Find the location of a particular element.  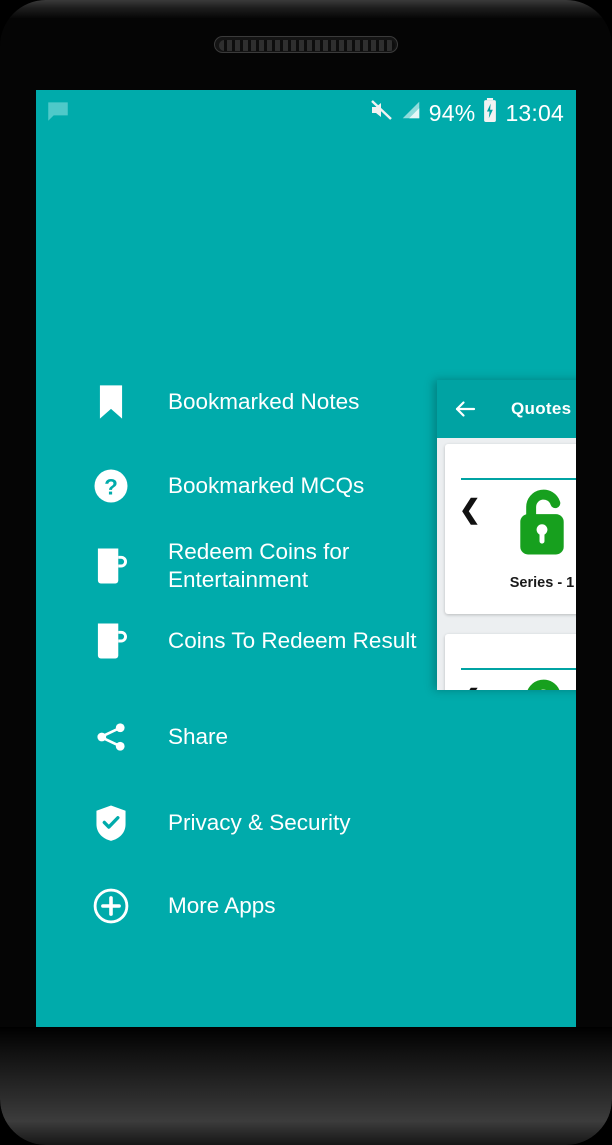

quotes-panel-overlay: Quotes जिंदगी बदलन ❮ is located at coordinates (506, 535).